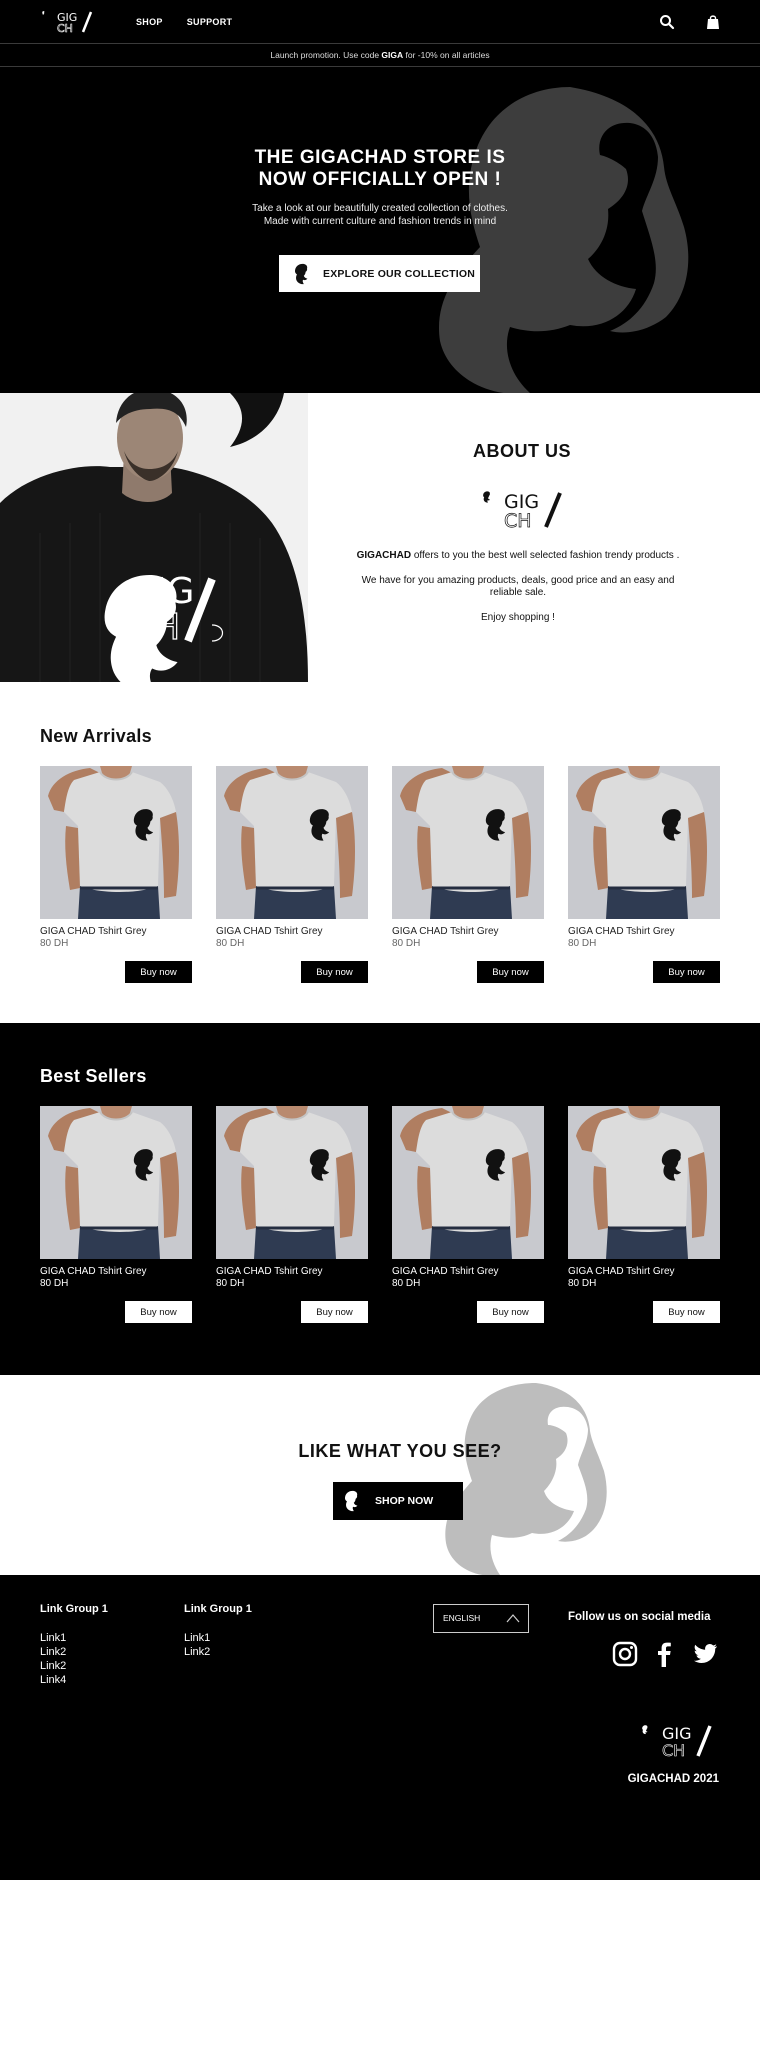  What do you see at coordinates (639, 1617) in the screenshot?
I see `social-heading: Follow us on social media` at bounding box center [639, 1617].